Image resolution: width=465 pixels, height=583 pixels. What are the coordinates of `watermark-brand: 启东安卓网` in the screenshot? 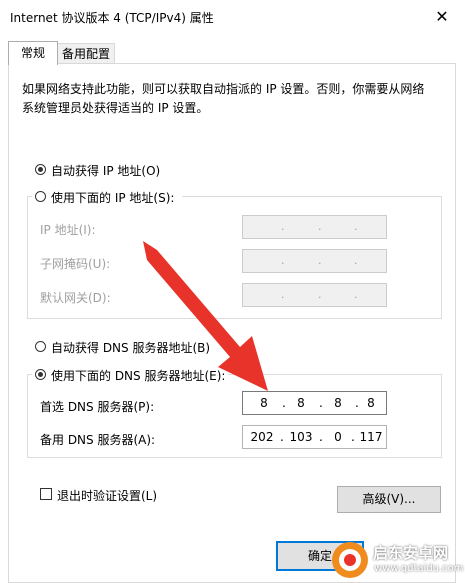 It's located at (411, 553).